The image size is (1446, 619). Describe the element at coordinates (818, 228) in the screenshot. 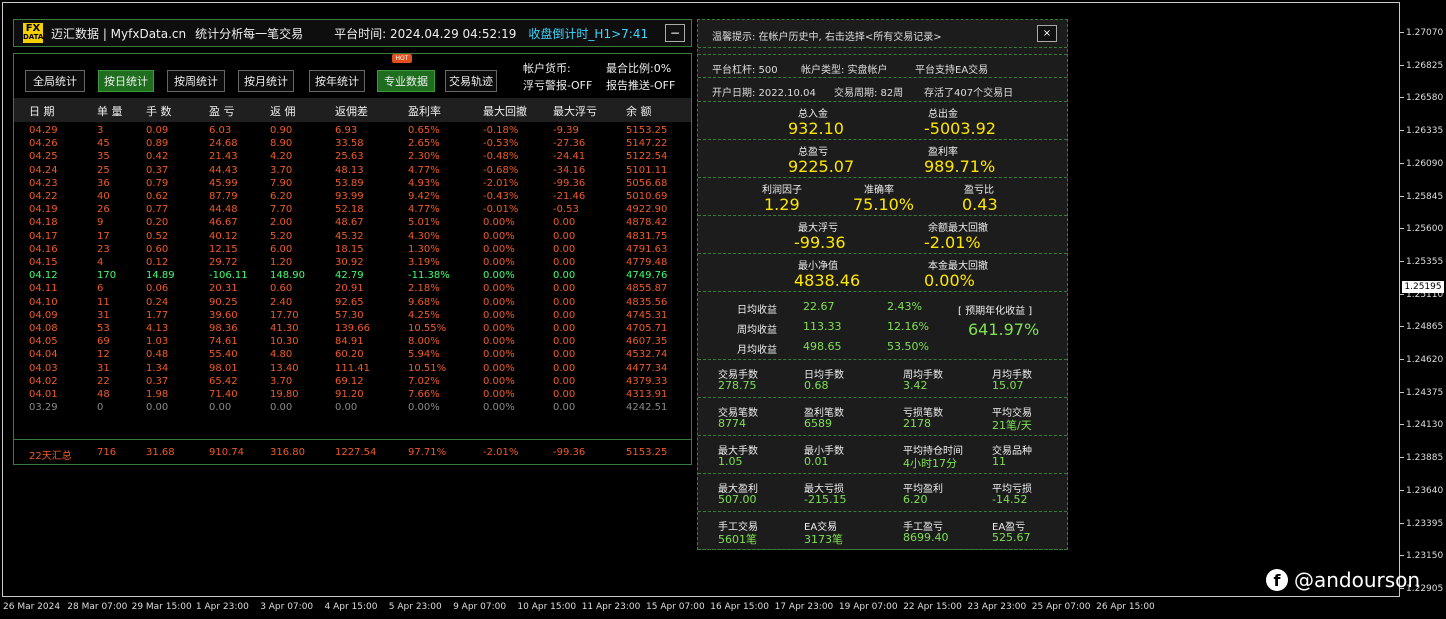

I see `max-float-label: 最大浮亏` at that location.